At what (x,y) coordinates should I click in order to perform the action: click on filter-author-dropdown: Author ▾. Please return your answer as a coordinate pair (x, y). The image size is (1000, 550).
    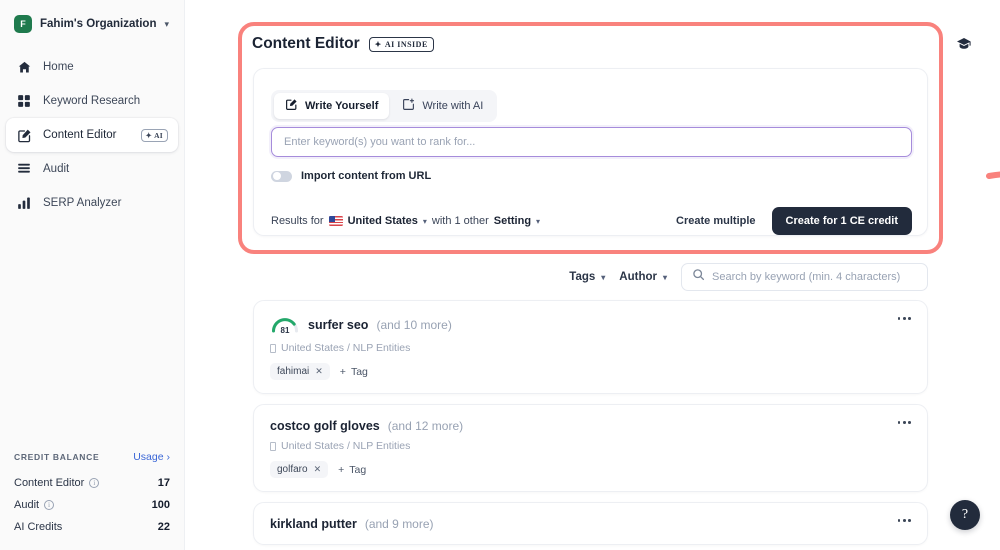
    Looking at the image, I should click on (643, 277).